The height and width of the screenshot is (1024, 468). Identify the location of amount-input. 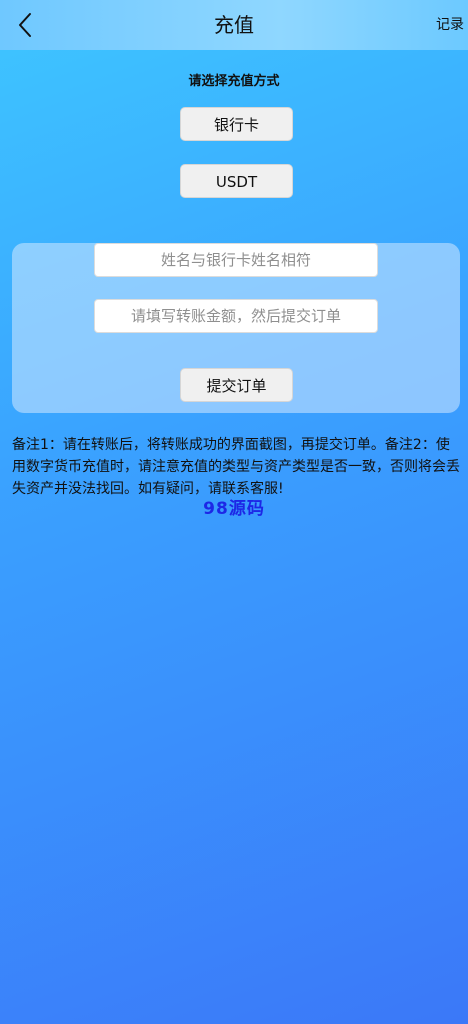
(236, 316).